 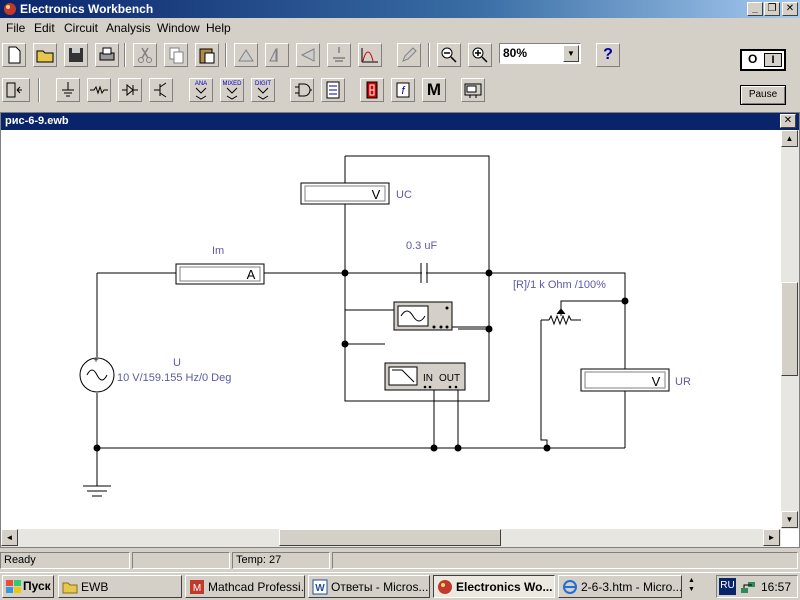 I want to click on zoom-dropdown: 80% ▼, so click(x=540, y=53).